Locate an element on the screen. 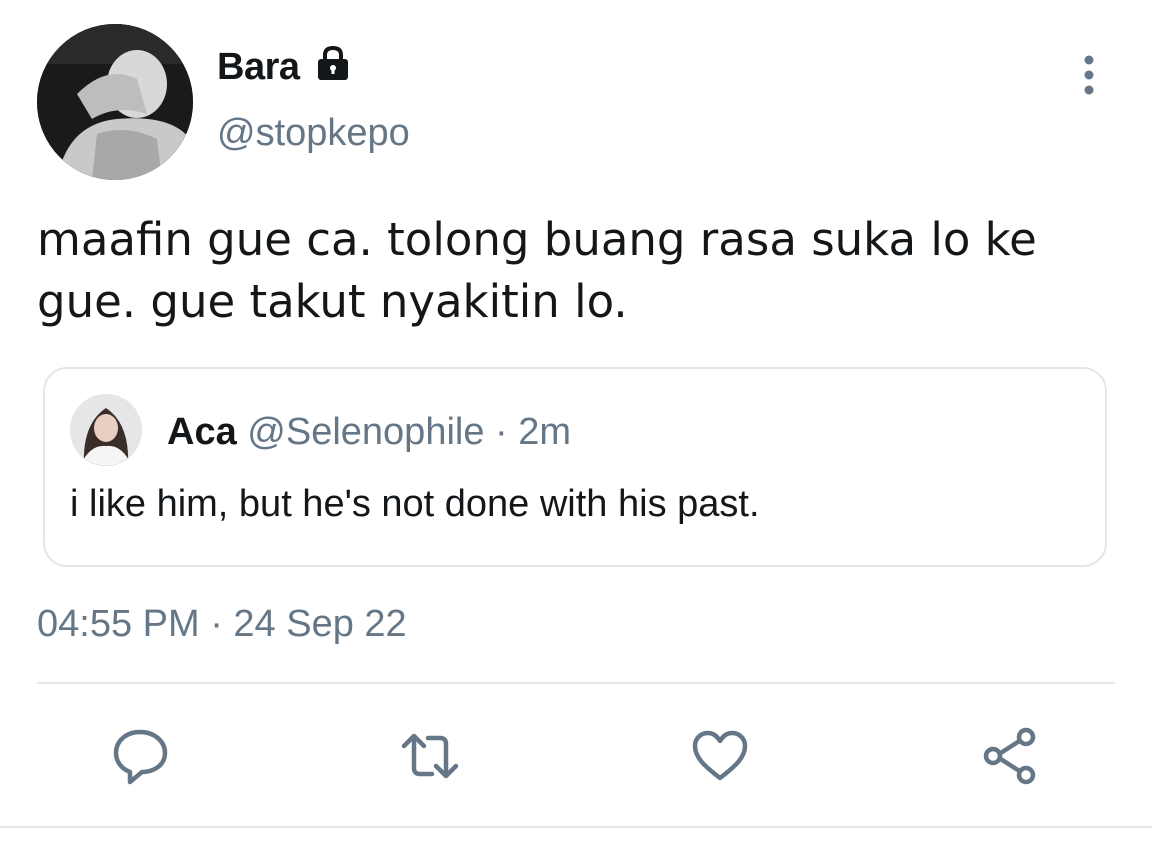 The image size is (1152, 846). reply-button is located at coordinates (140, 756).